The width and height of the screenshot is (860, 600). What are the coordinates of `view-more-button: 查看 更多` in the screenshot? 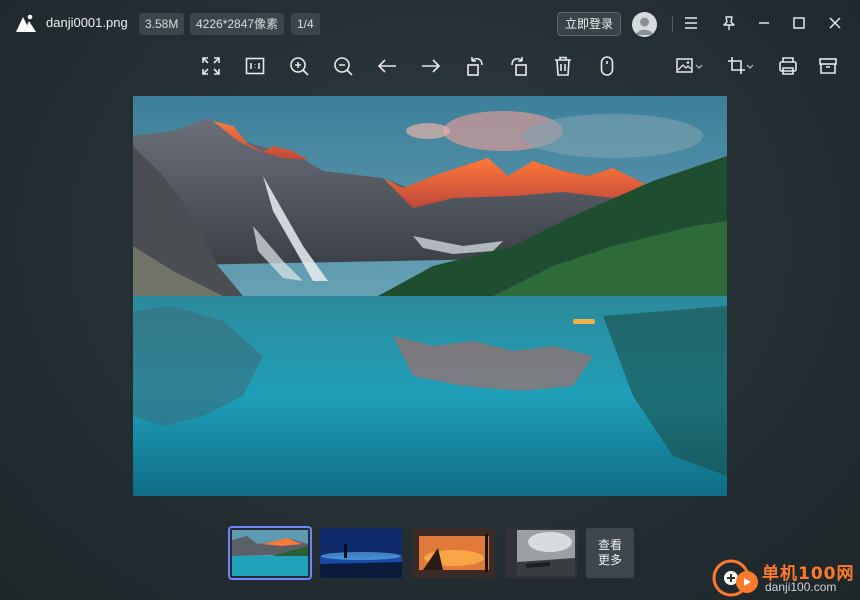 It's located at (610, 553).